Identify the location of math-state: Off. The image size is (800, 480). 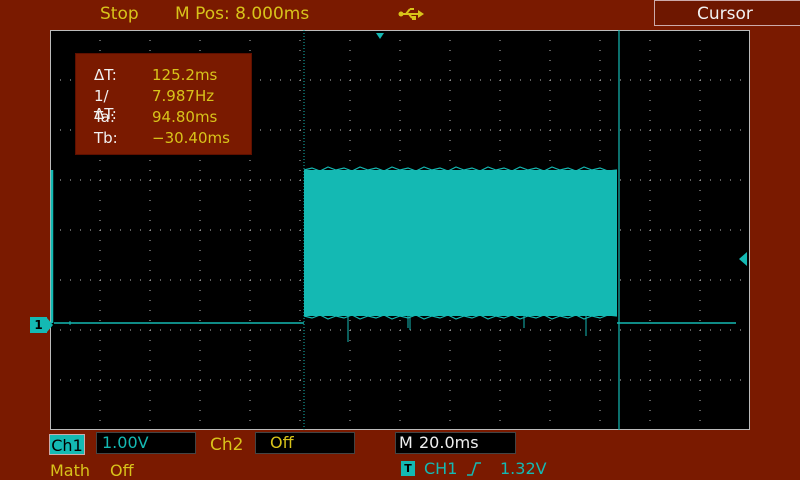
(122, 470).